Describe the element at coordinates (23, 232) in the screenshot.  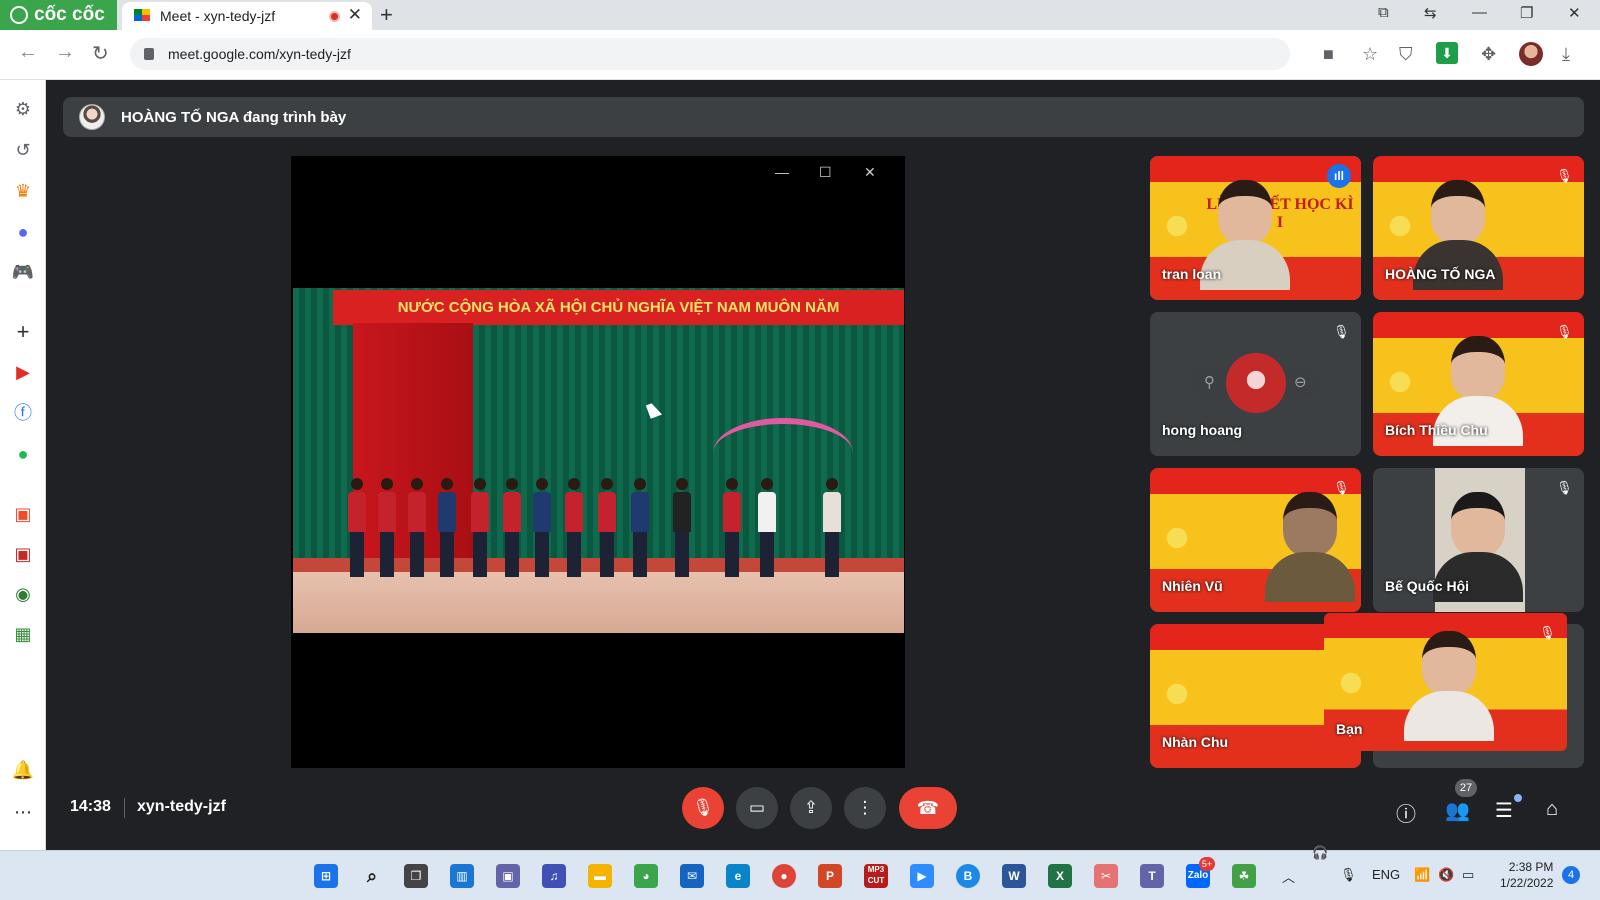
I see `messenger-icon: ●` at that location.